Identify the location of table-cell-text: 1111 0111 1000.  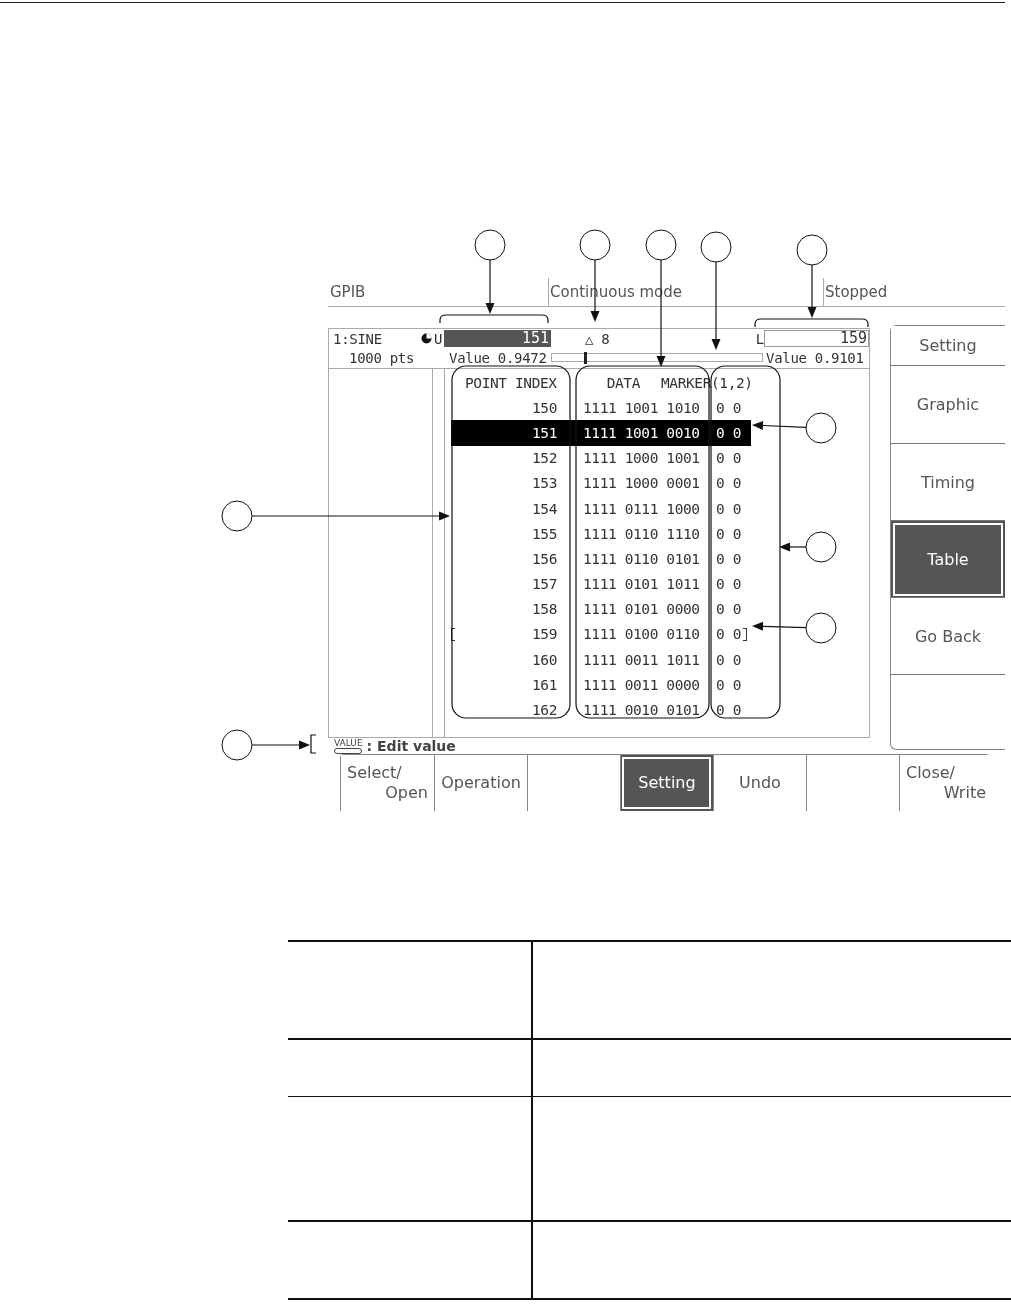
(641, 508).